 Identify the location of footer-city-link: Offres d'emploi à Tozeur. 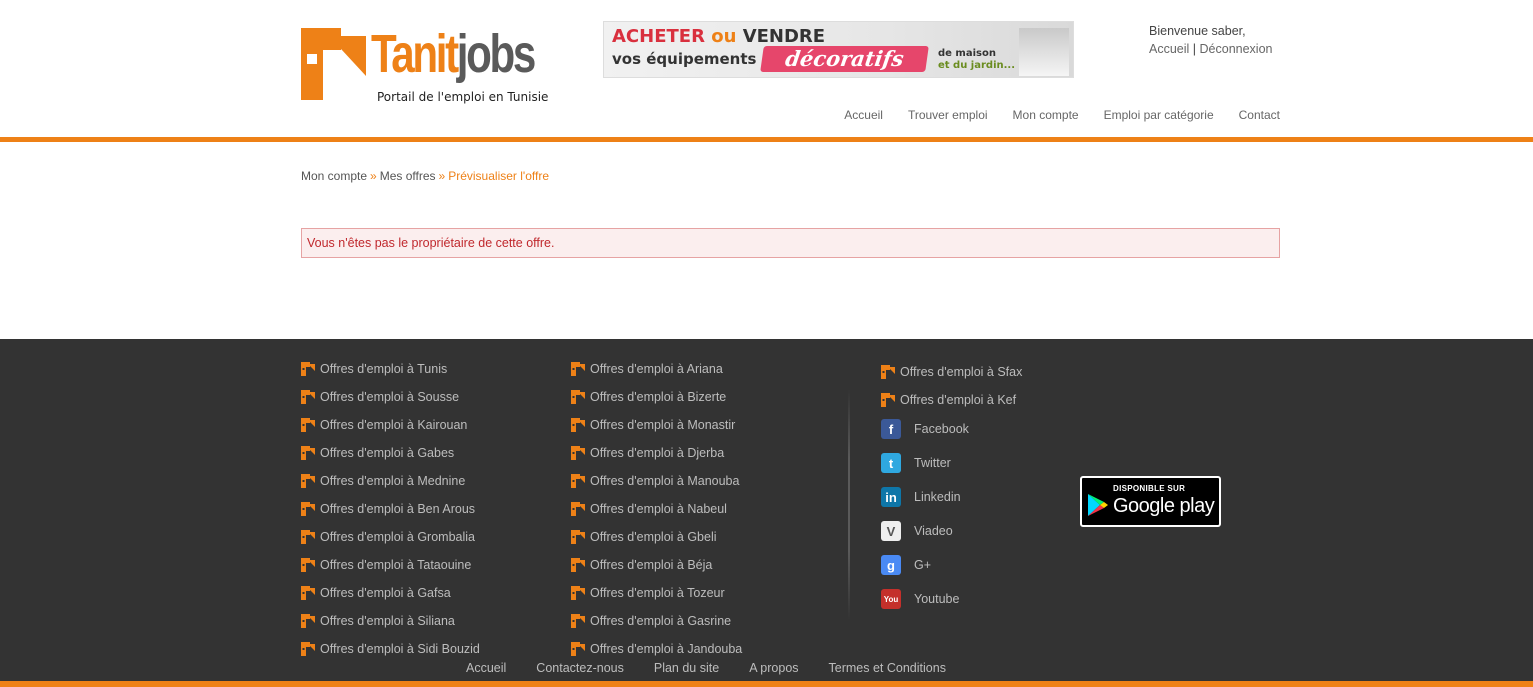
(656, 593).